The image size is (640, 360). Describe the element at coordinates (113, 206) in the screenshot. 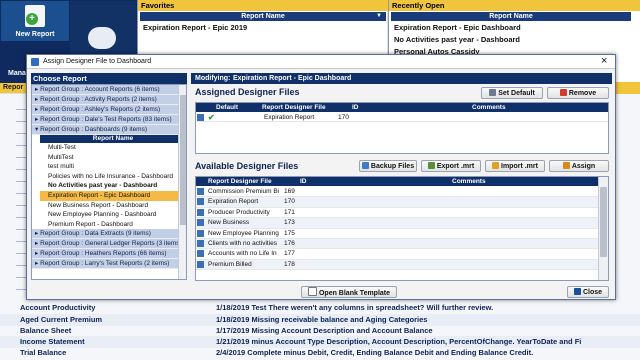

I see `list-item: New Business Report - Dashboard` at that location.